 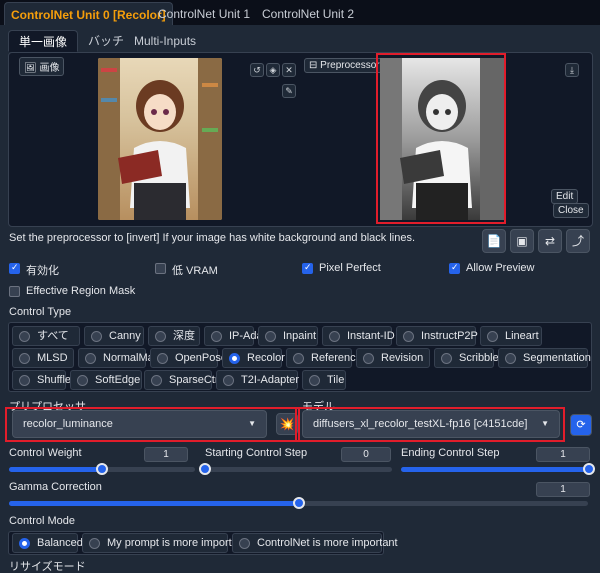 What do you see at coordinates (466, 358) in the screenshot?
I see `control-type-scribble: Scribble` at bounding box center [466, 358].